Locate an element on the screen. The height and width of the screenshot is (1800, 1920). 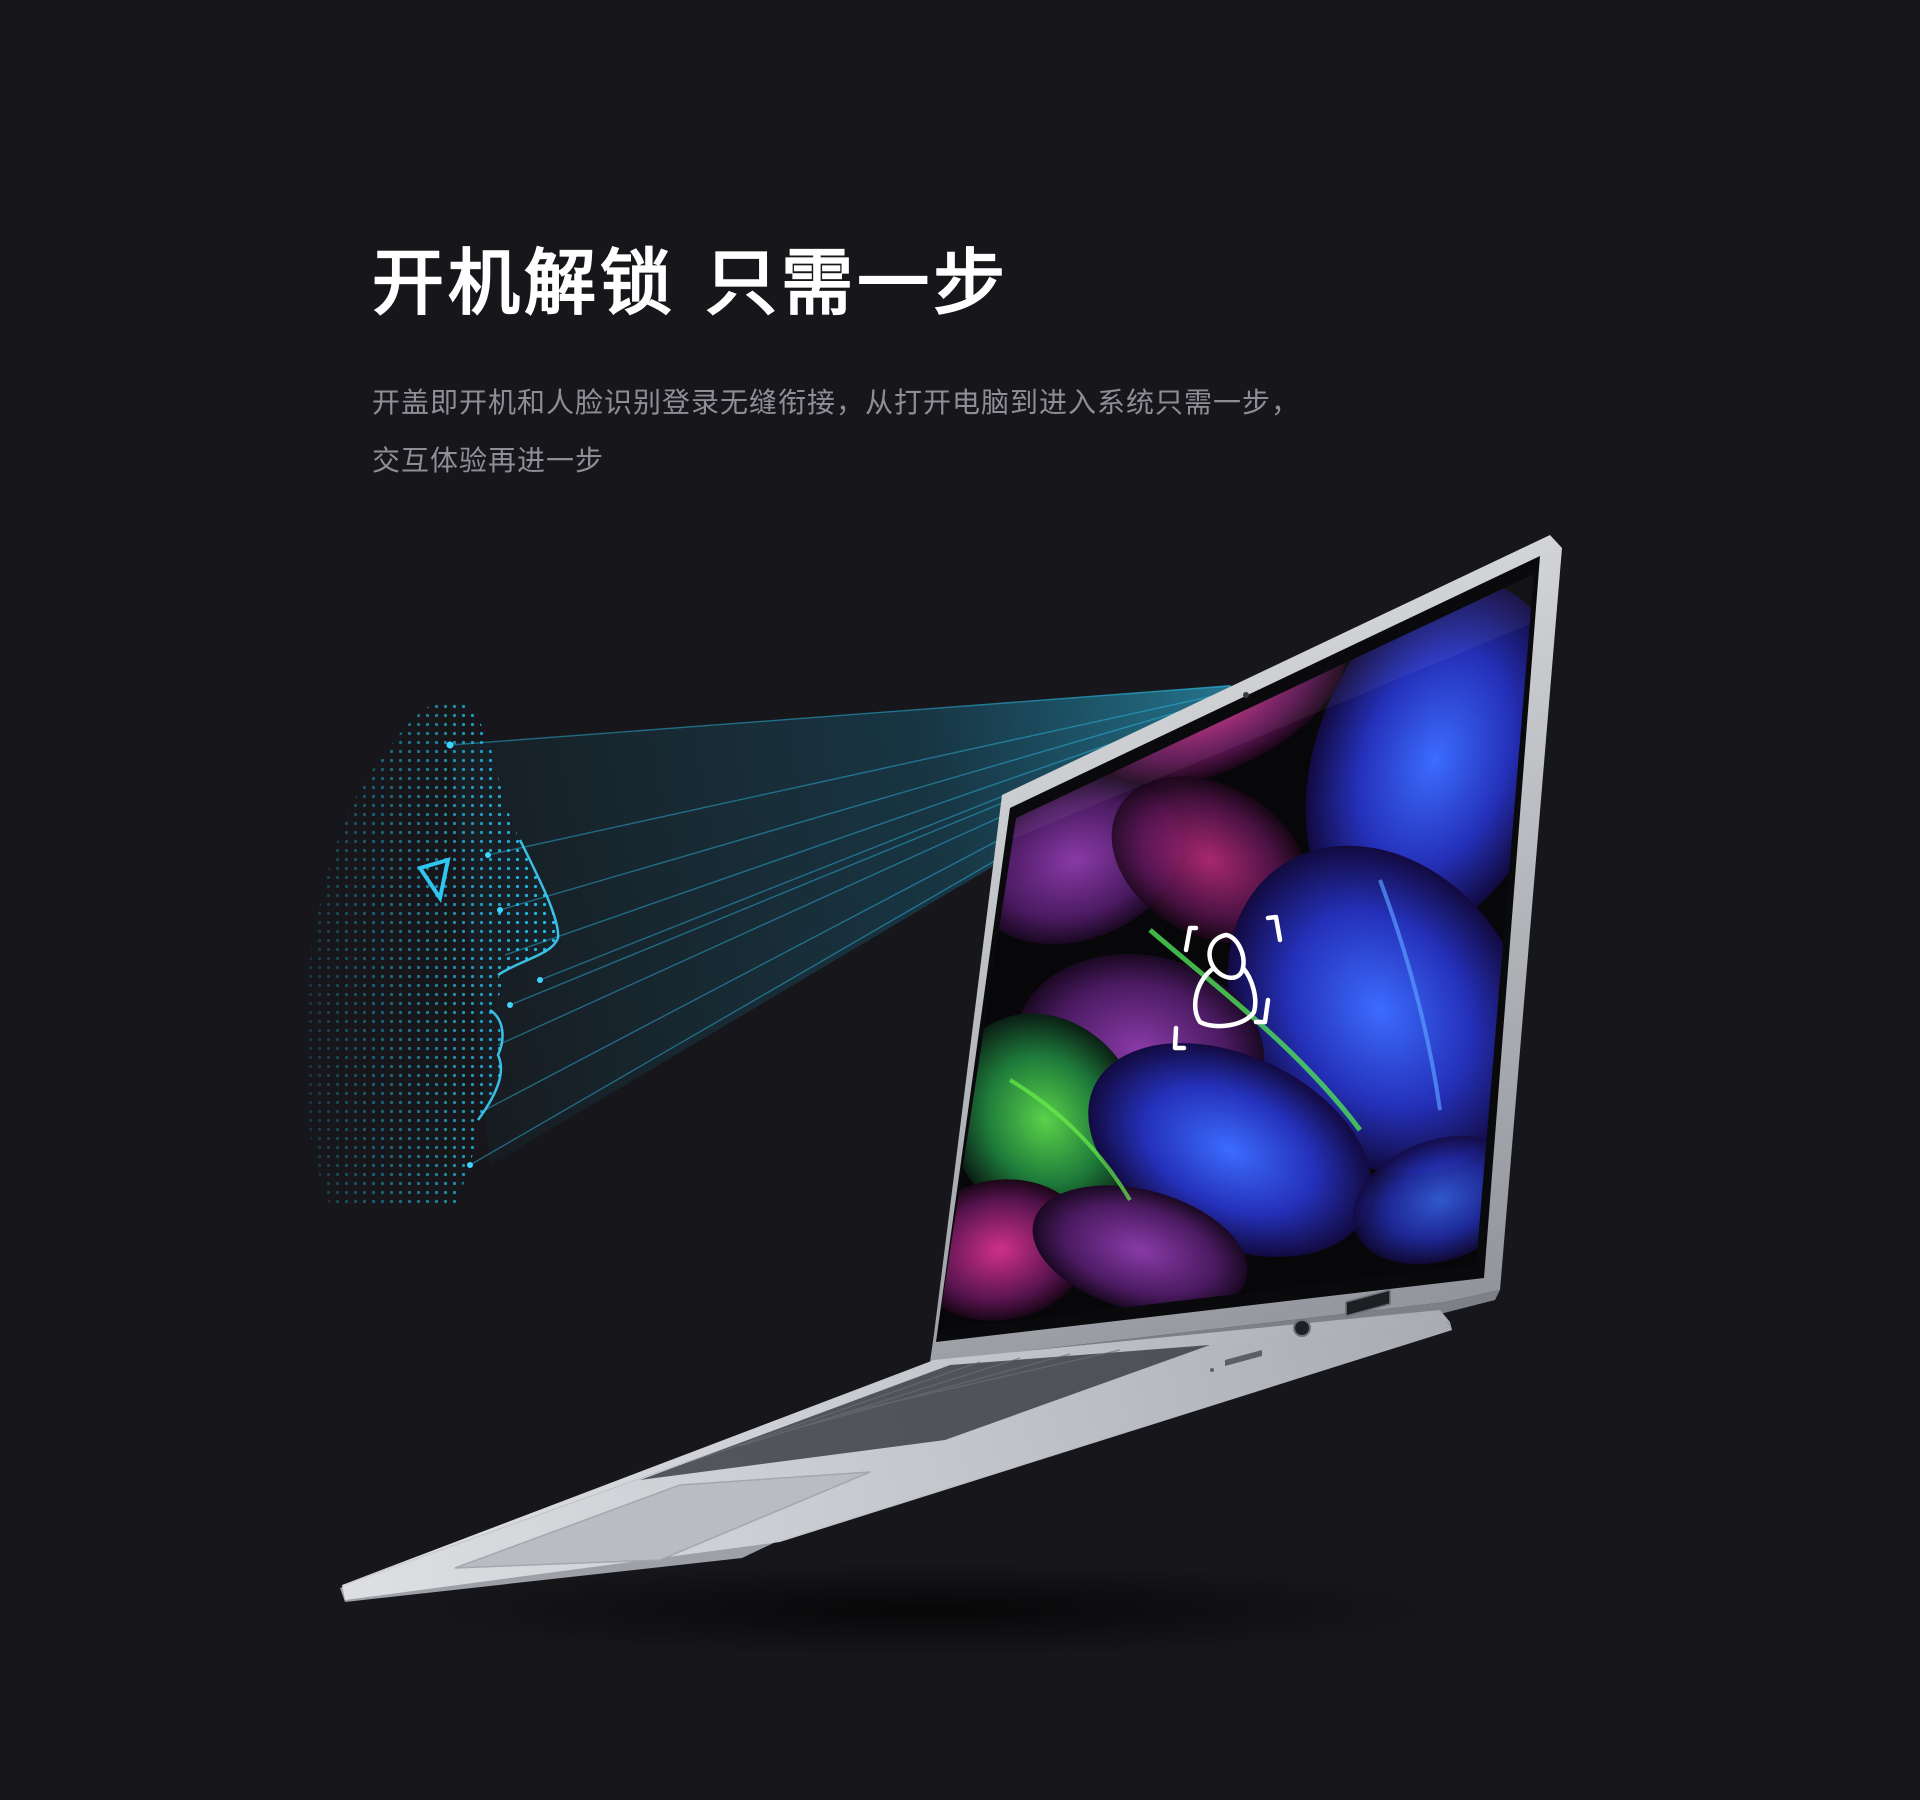
webcam is located at coordinates (1246, 695).